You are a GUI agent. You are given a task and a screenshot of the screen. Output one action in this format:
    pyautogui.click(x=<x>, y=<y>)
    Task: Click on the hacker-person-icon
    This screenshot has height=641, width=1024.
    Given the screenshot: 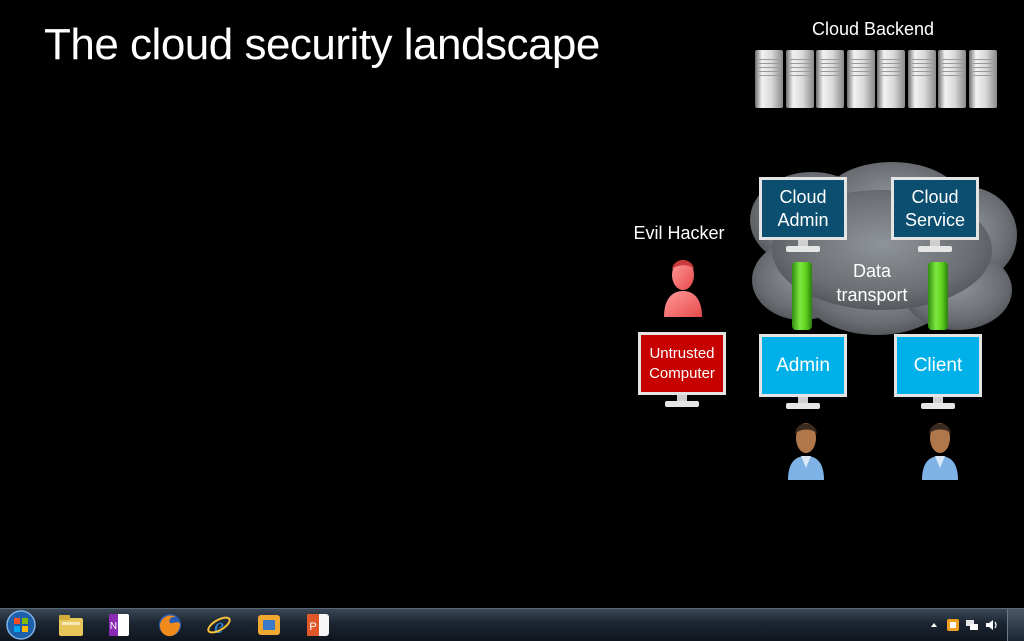 What is the action you would take?
    pyautogui.click(x=683, y=288)
    